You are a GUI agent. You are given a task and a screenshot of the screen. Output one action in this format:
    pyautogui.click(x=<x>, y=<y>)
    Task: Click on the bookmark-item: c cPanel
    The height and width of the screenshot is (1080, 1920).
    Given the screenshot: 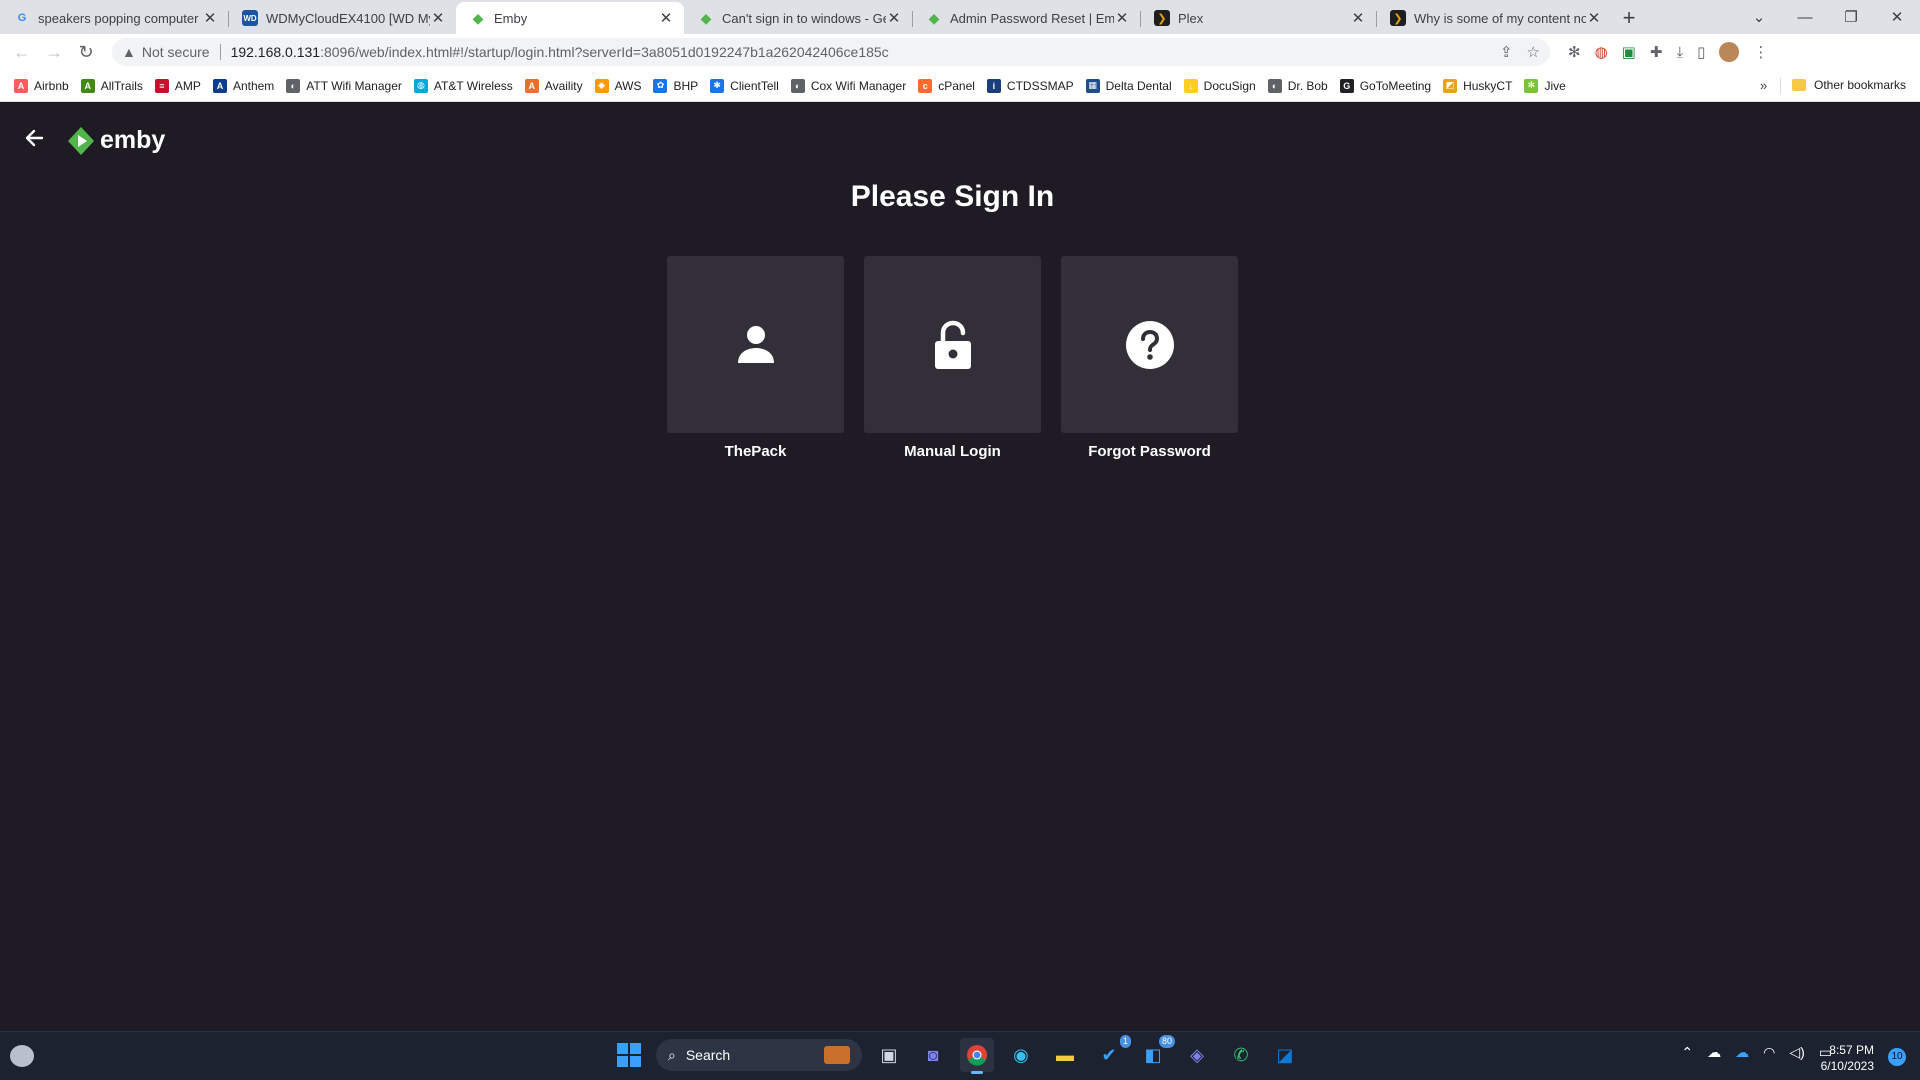 What is the action you would take?
    pyautogui.click(x=946, y=85)
    